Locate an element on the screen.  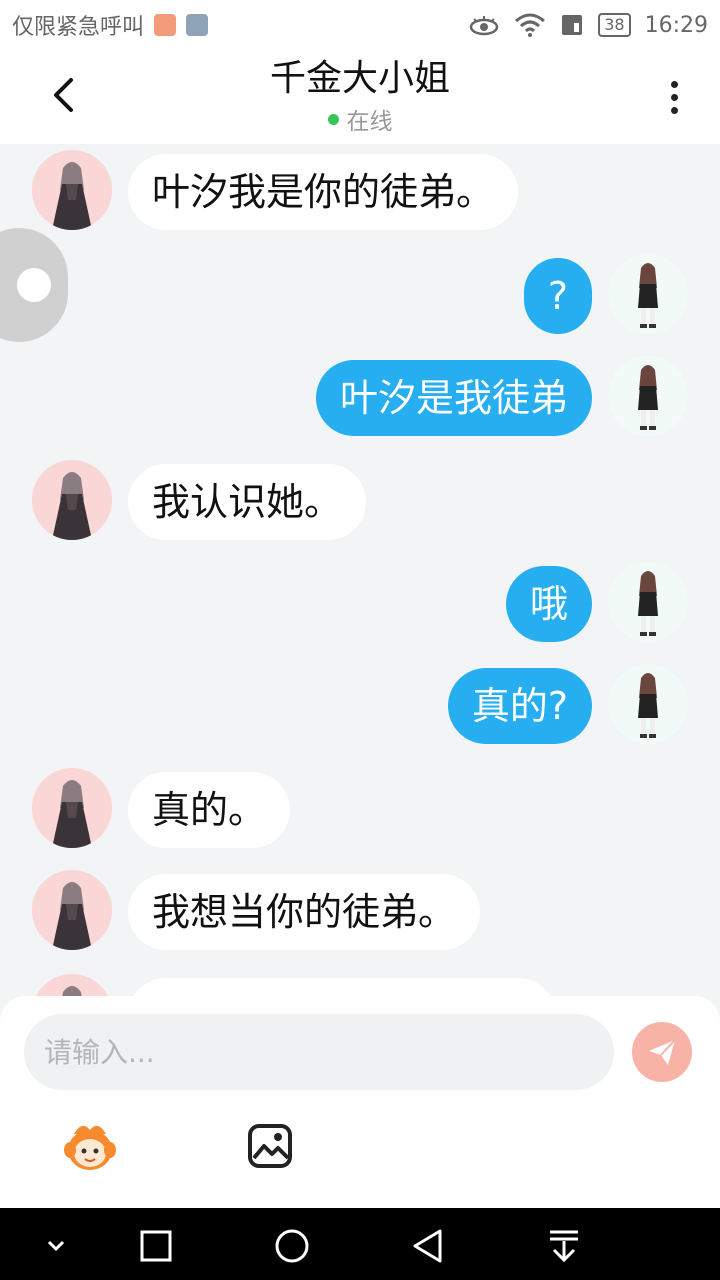
back-button is located at coordinates (63, 95).